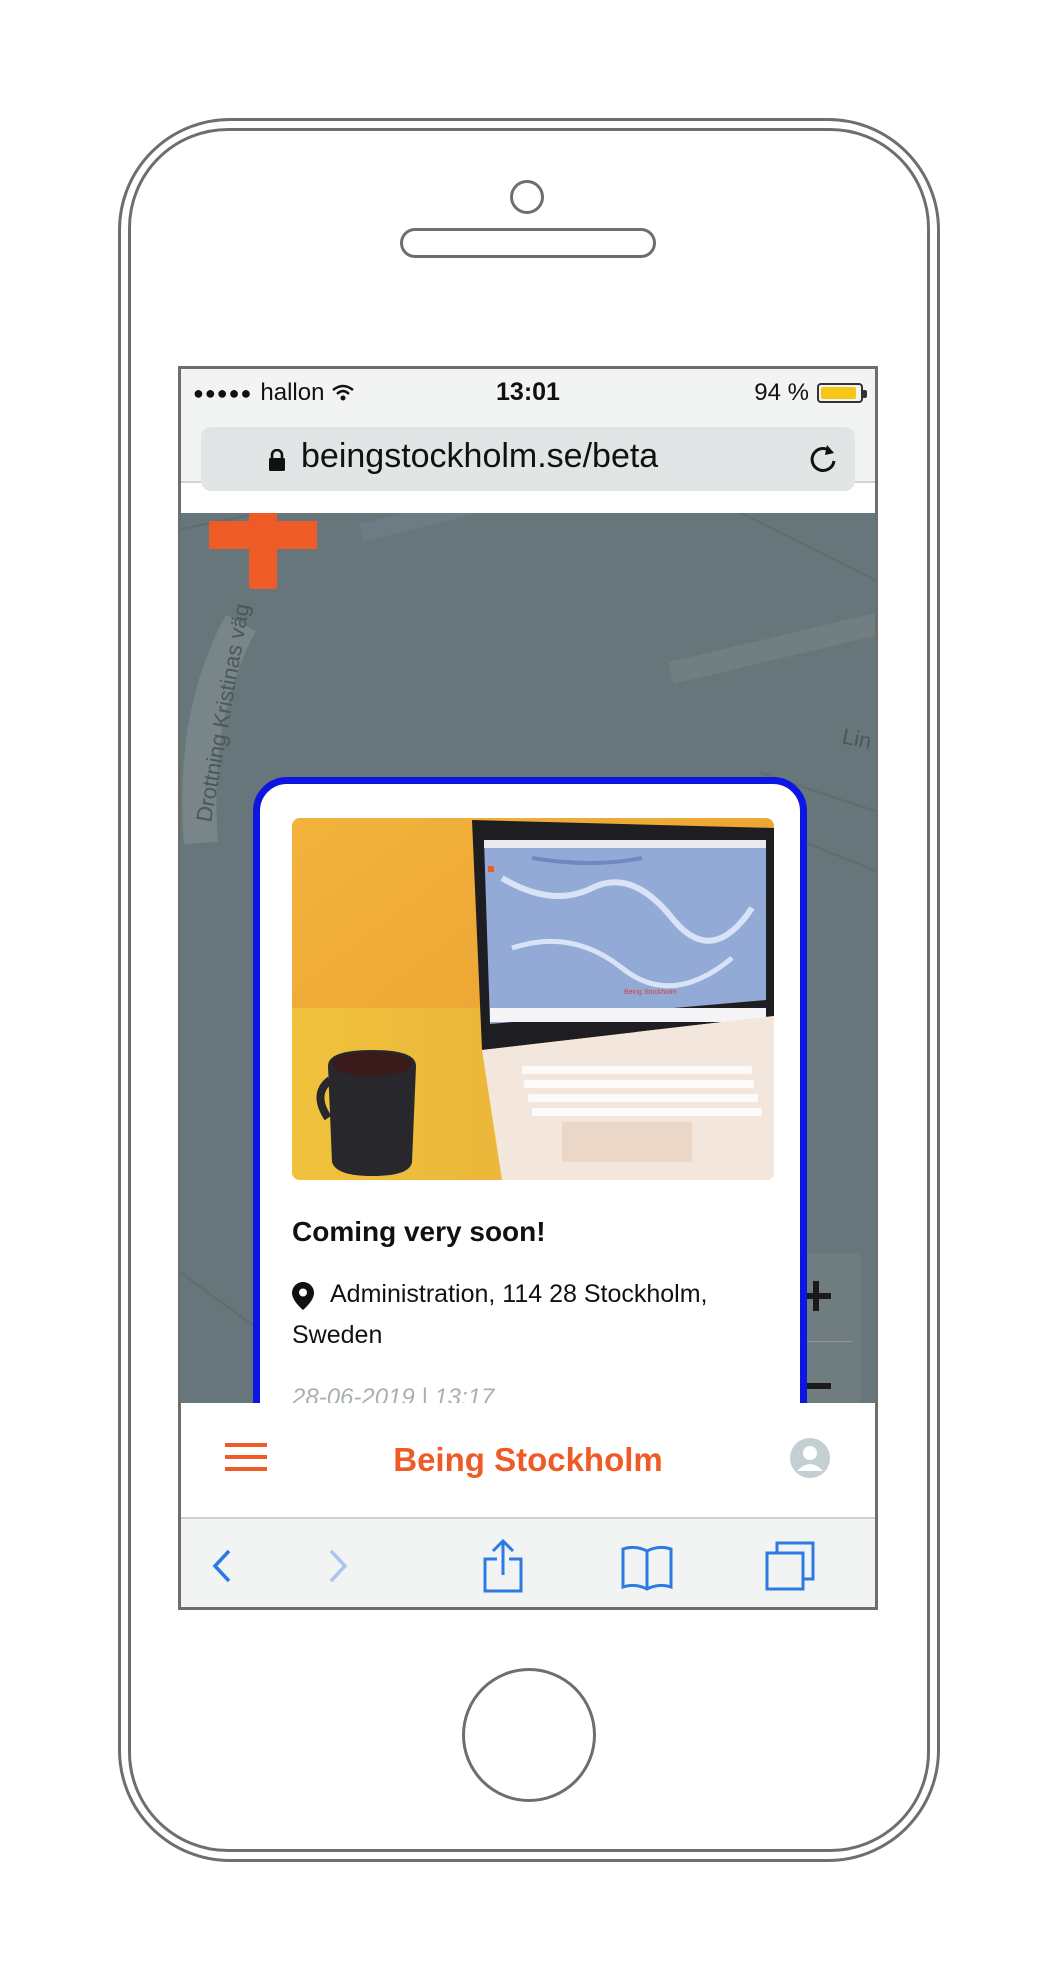 This screenshot has height=1979, width=1057. Describe the element at coordinates (791, 1566) in the screenshot. I see `tabs-icon` at that location.